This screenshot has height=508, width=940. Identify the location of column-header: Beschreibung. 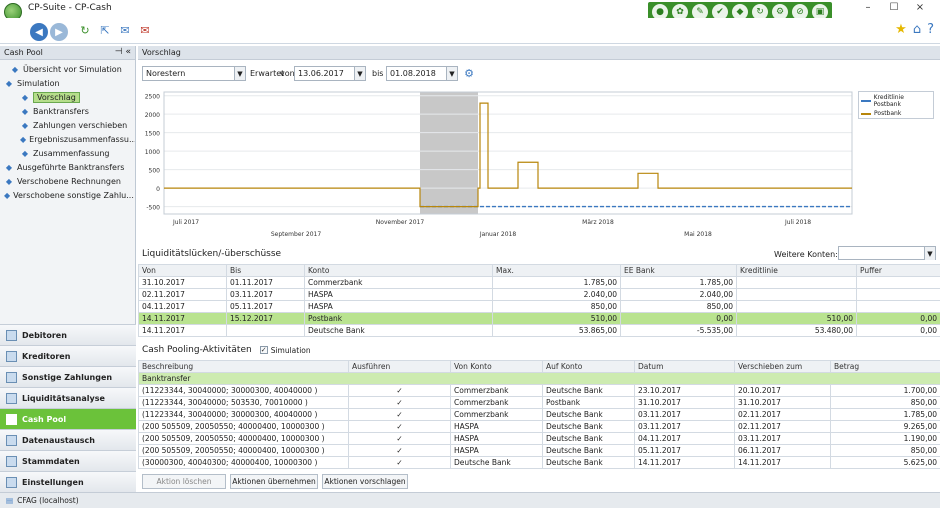
(243, 366).